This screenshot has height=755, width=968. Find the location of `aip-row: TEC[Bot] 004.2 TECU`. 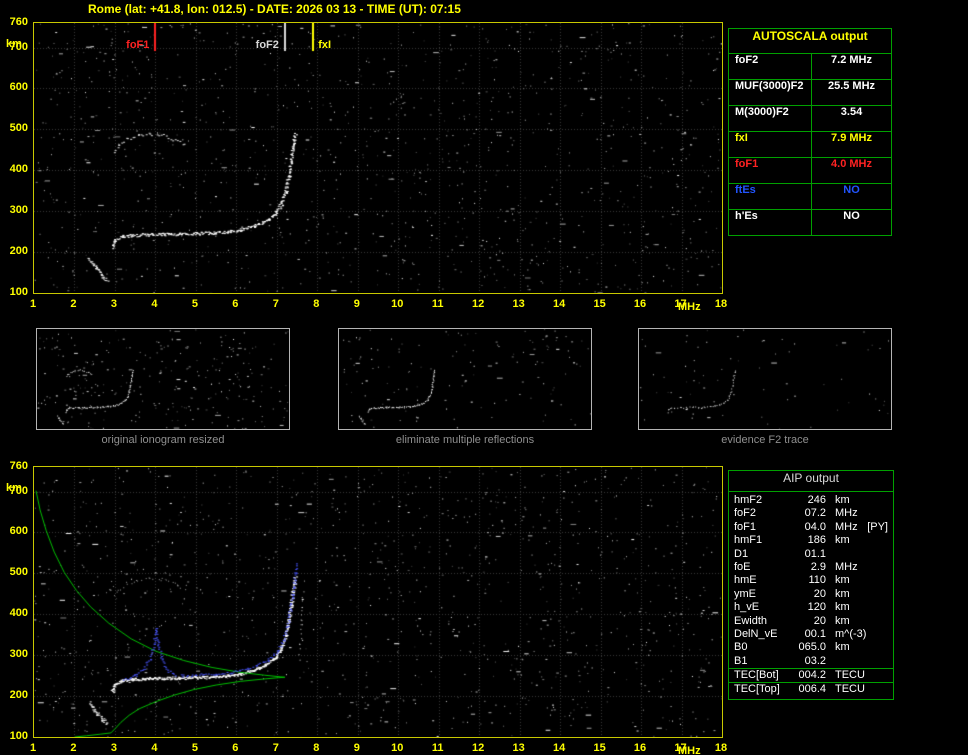

aip-row: TEC[Bot] 004.2 TECU is located at coordinates (811, 675).